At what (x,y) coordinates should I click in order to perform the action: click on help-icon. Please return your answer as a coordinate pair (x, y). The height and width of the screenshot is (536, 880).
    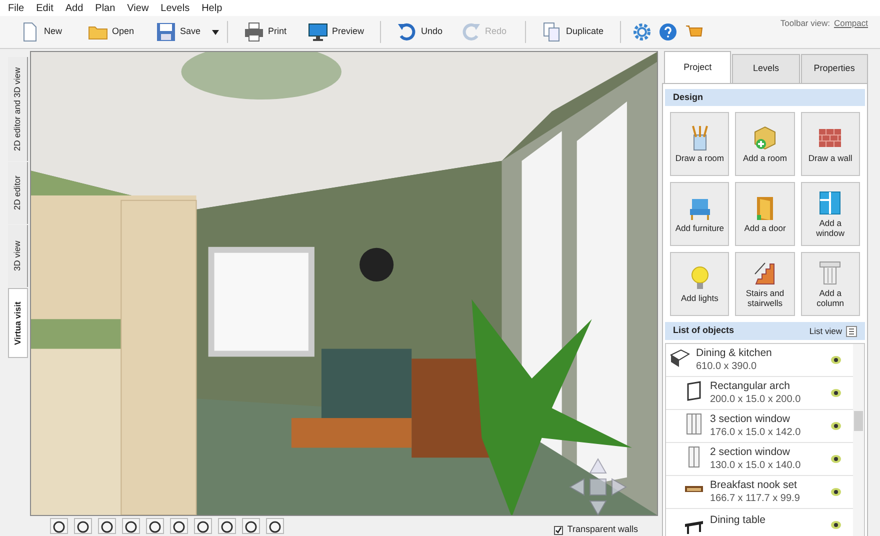
    Looking at the image, I should click on (667, 32).